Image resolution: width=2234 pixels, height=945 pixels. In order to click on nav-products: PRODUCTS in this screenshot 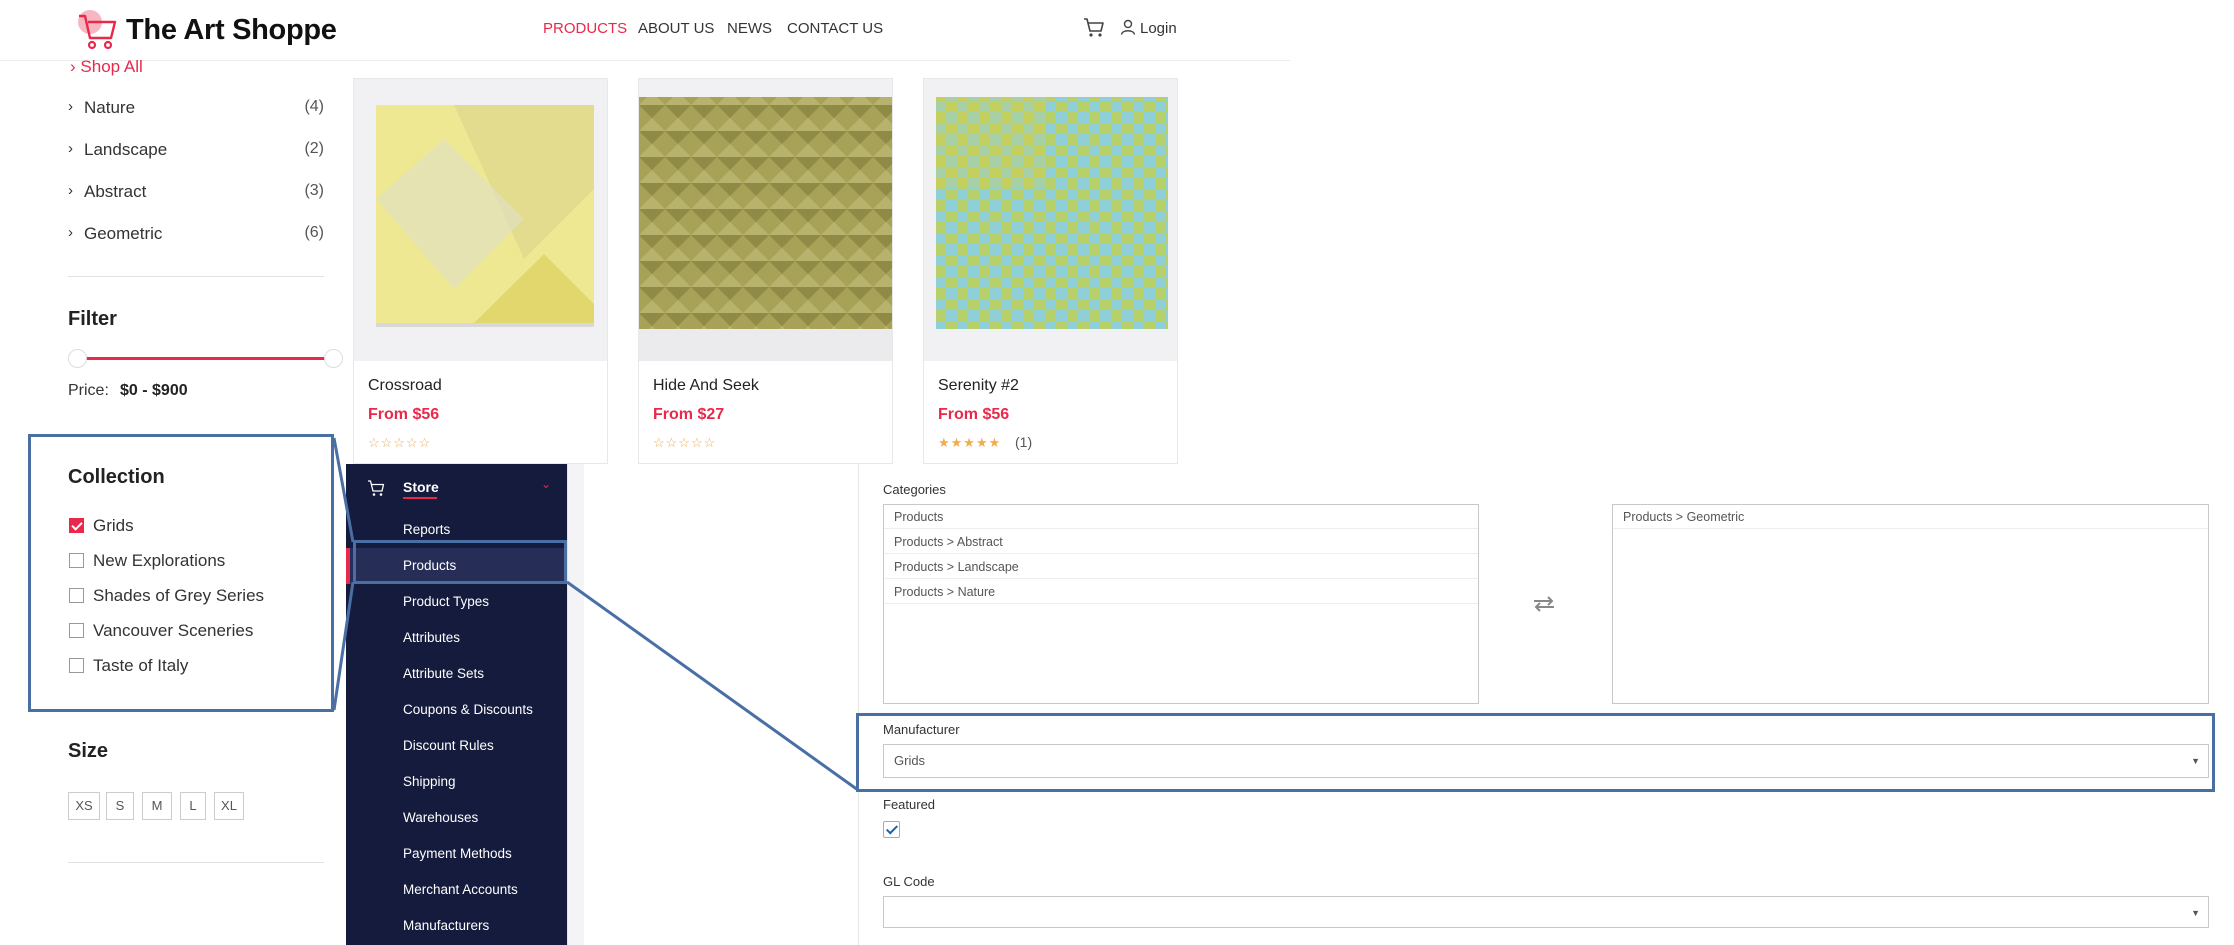, I will do `click(585, 28)`.